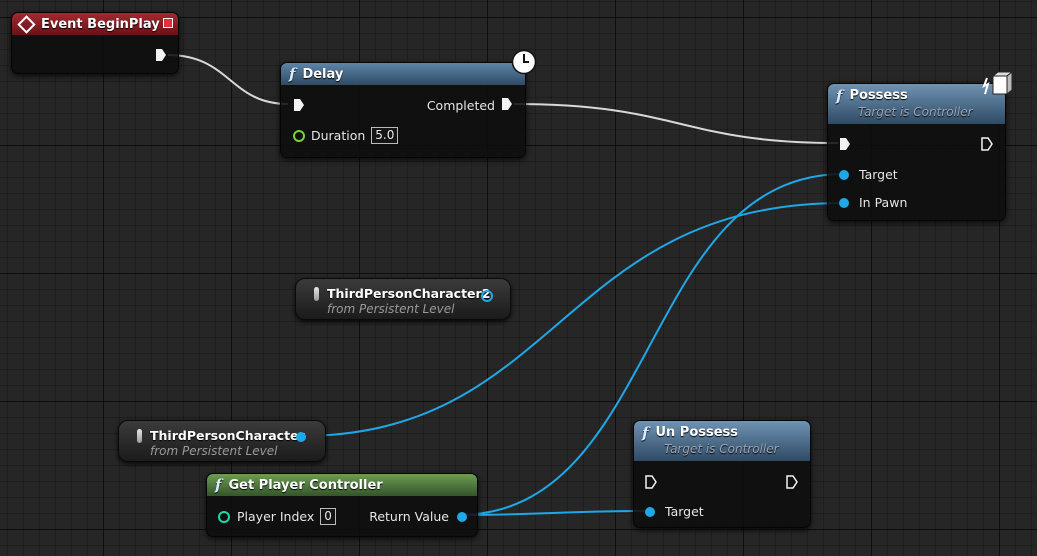 The image size is (1037, 556). What do you see at coordinates (168, 23) in the screenshot?
I see `stop-icon` at bounding box center [168, 23].